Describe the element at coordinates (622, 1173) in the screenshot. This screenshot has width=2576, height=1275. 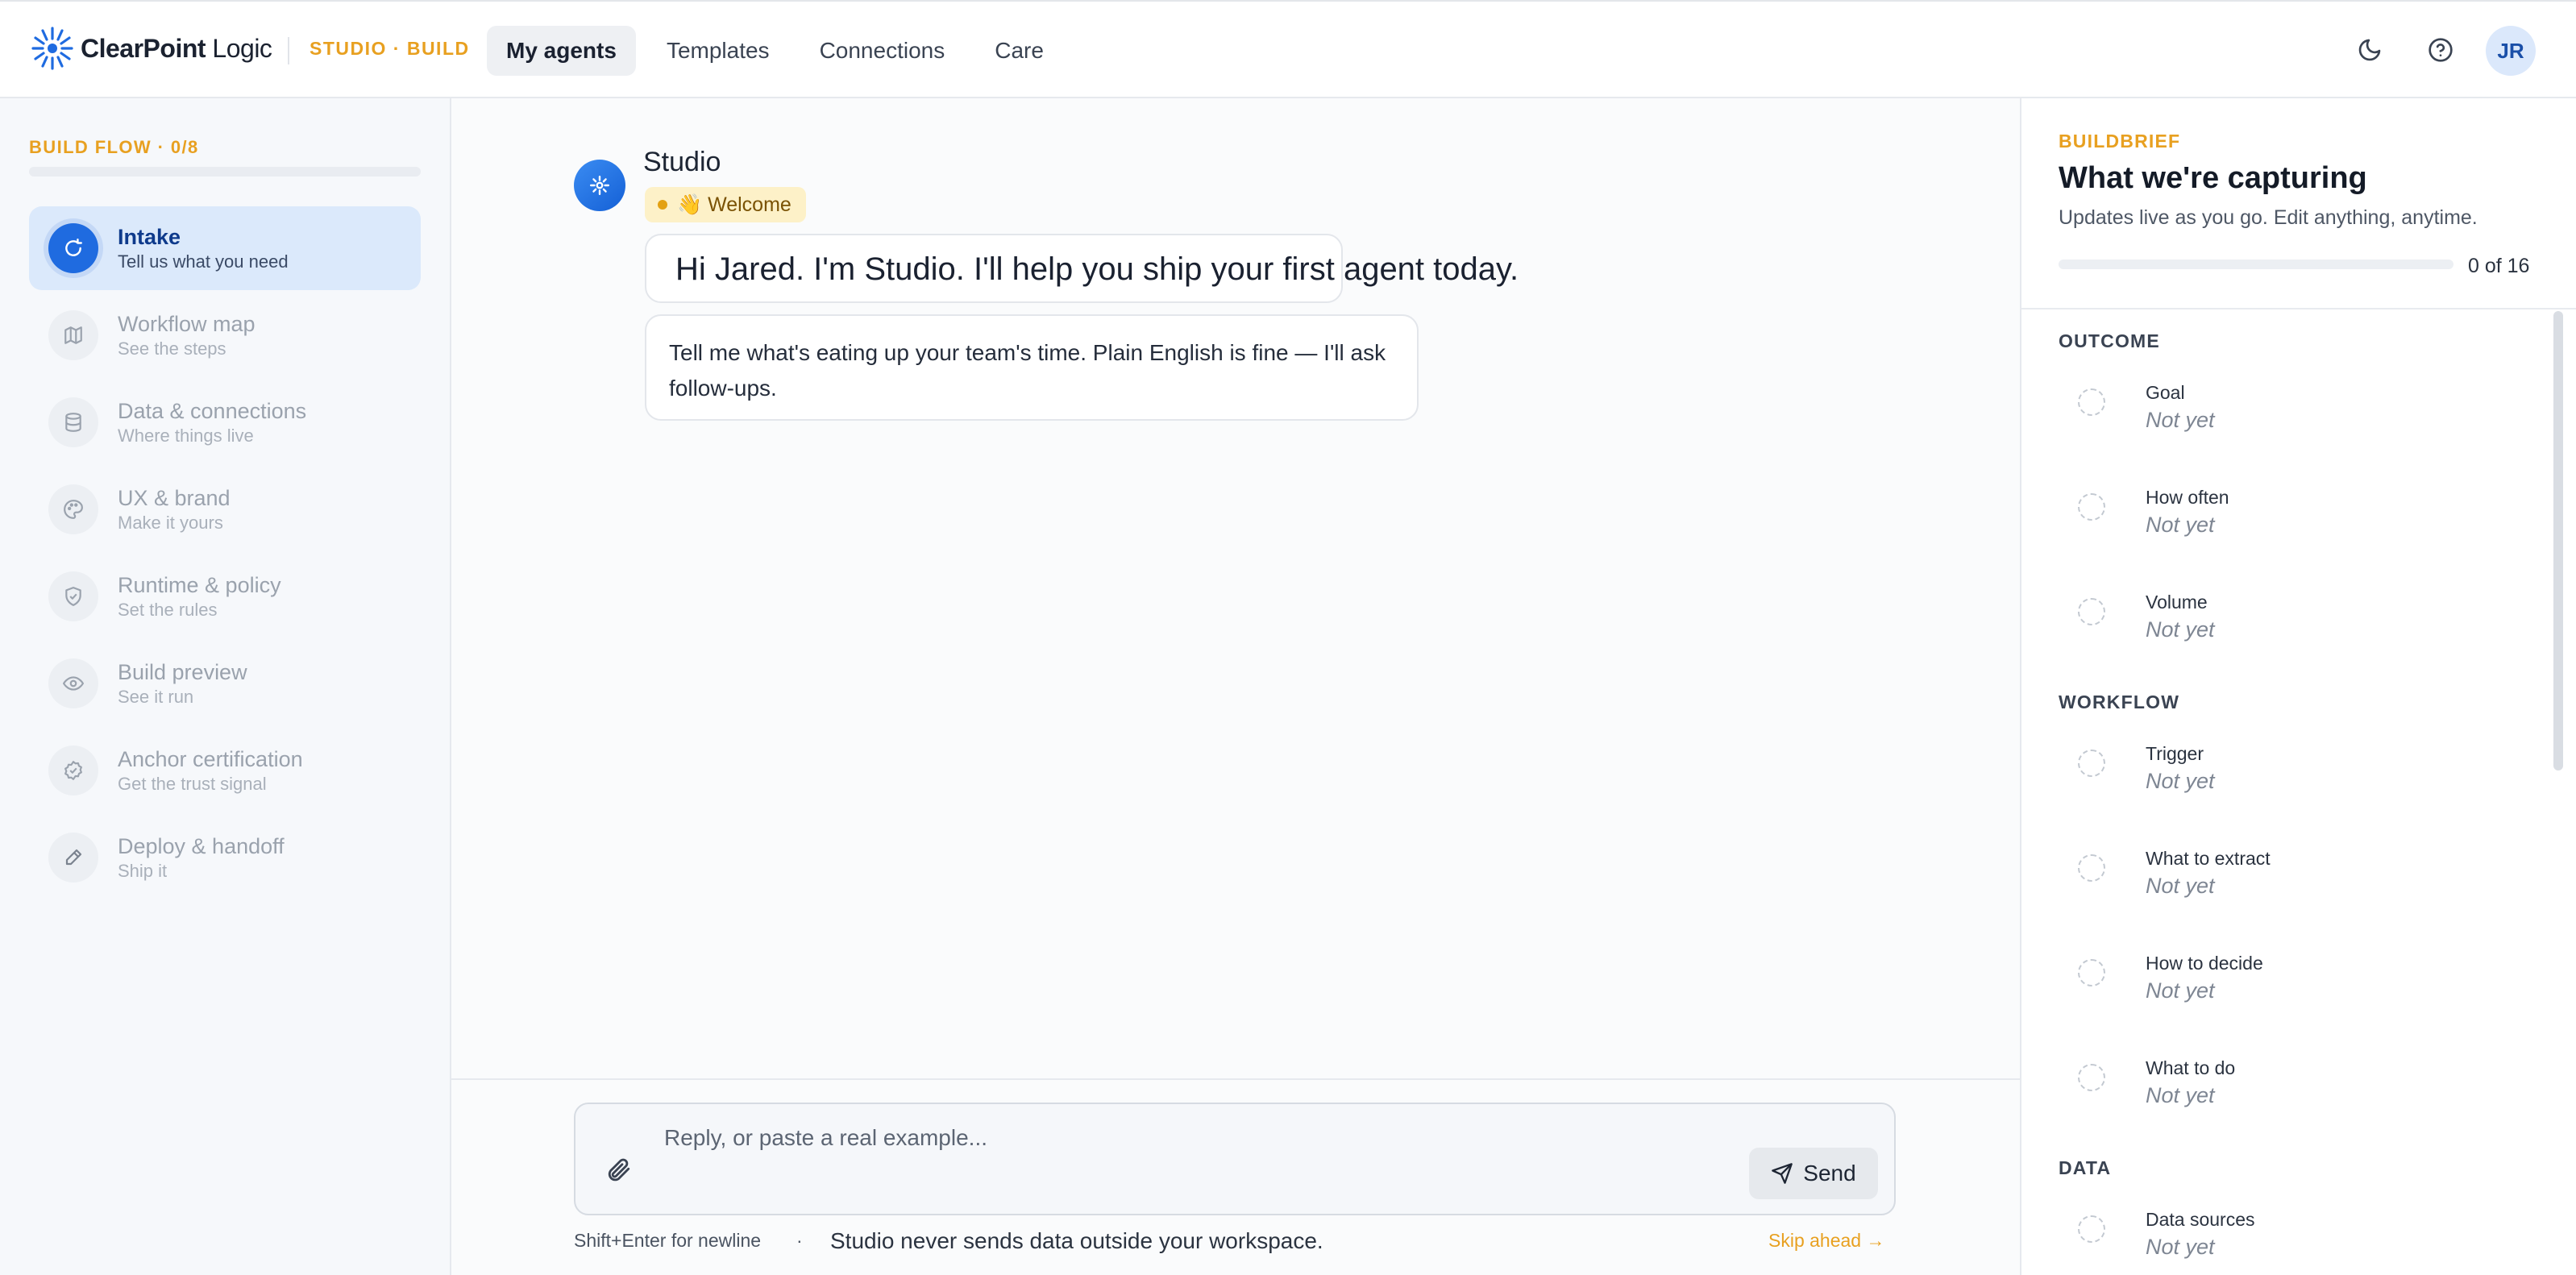
I see `attach-button` at that location.